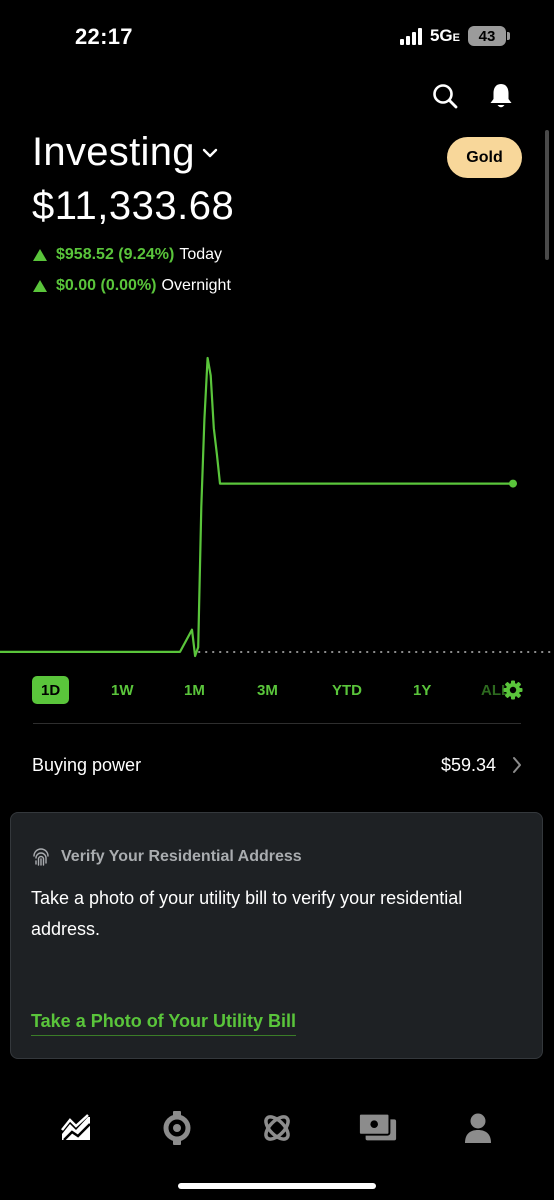 The width and height of the screenshot is (554, 1200). What do you see at coordinates (196, 285) in the screenshot?
I see `overnight-change-label: Overnight` at bounding box center [196, 285].